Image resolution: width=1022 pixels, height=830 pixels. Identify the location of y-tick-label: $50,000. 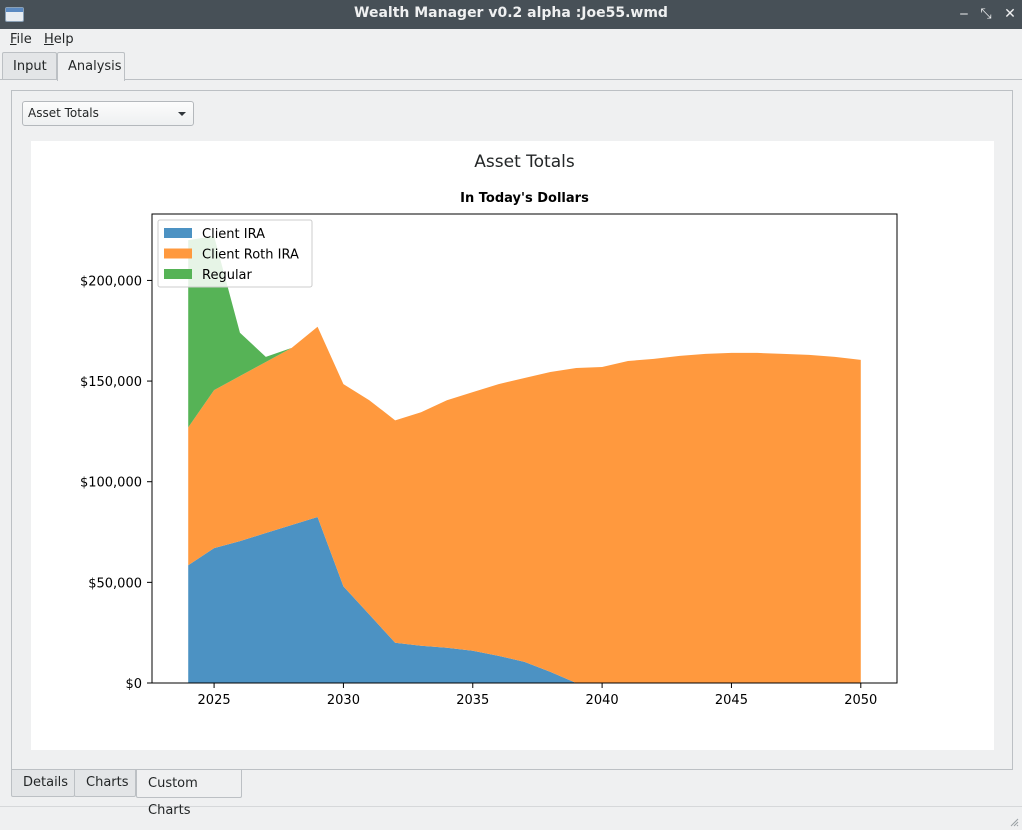
(115, 583).